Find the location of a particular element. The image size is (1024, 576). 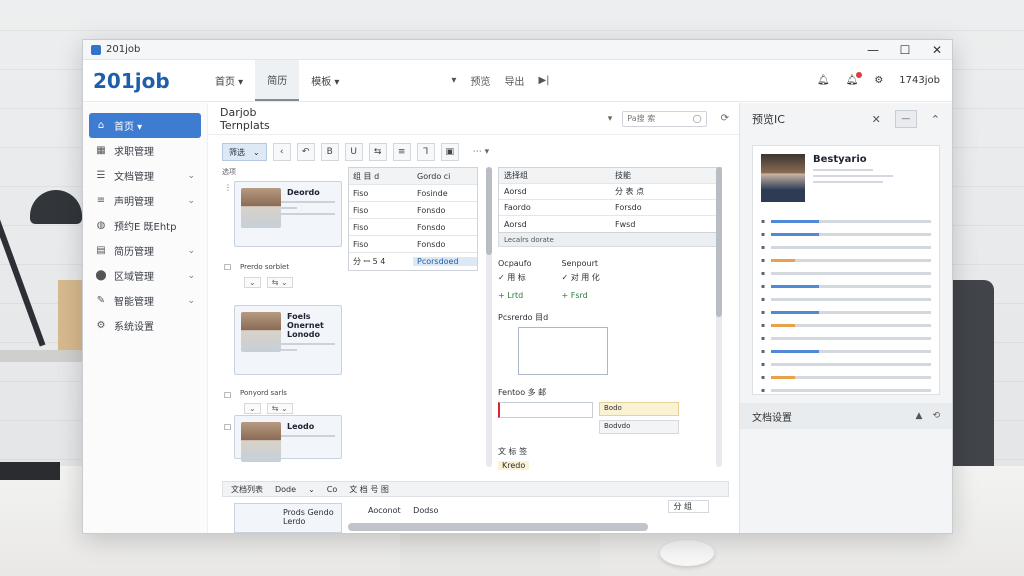

search-input: Pa搜 索 ◯ is located at coordinates (664, 118).